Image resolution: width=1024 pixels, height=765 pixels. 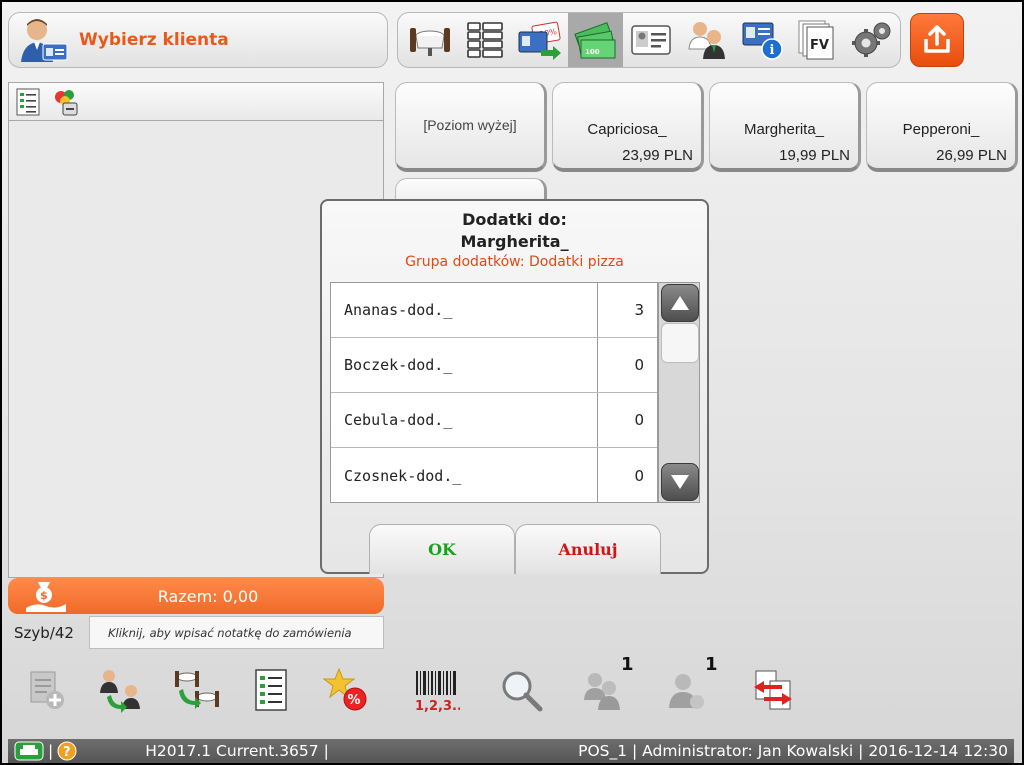 I want to click on users-icon, so click(x=707, y=40).